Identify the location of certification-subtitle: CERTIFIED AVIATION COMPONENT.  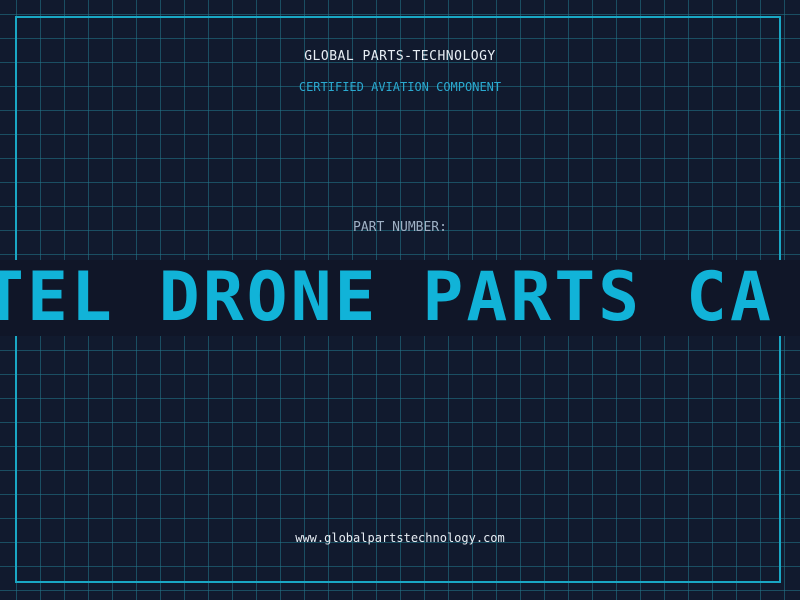
(400, 87).